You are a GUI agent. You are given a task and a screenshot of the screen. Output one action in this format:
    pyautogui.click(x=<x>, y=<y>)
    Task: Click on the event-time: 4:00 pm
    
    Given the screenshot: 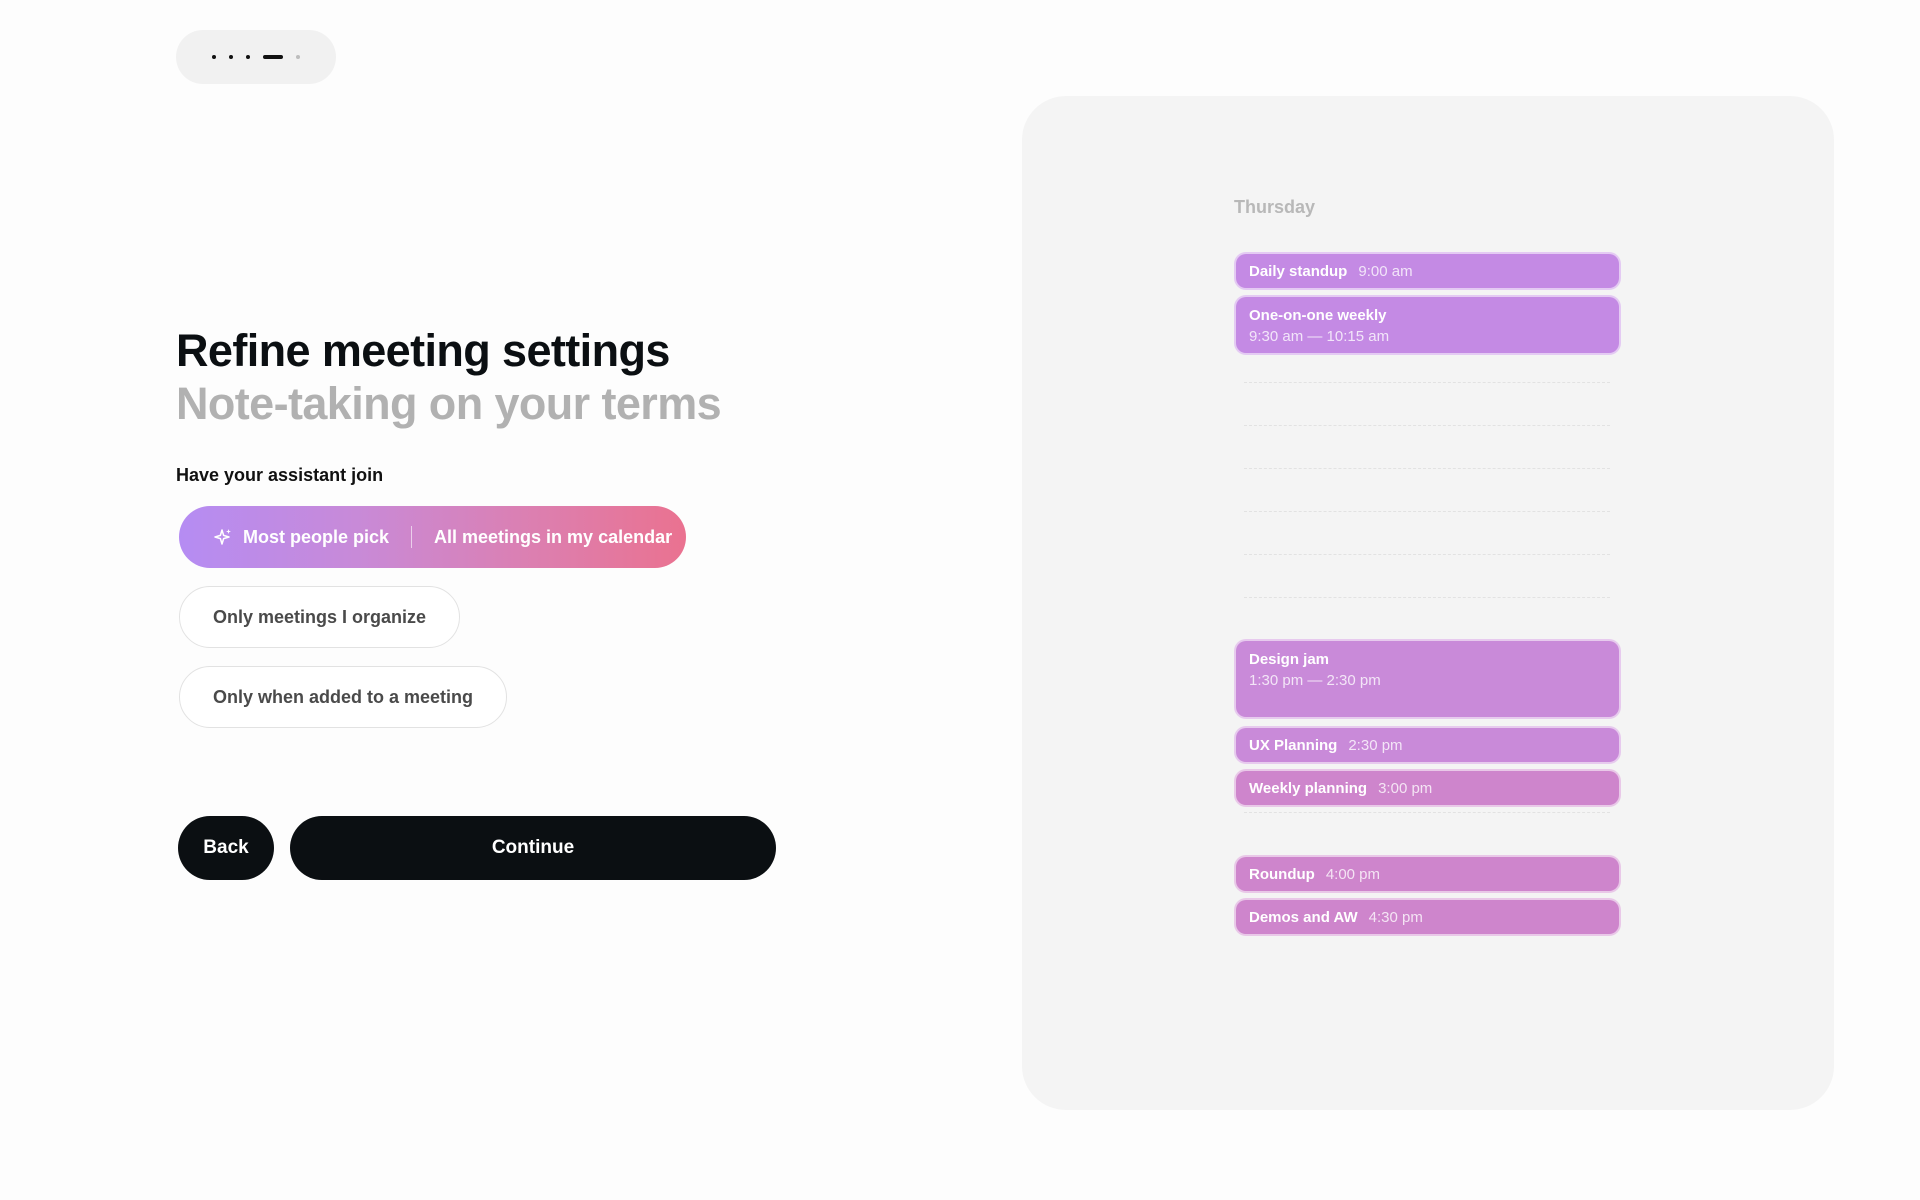 What is the action you would take?
    pyautogui.click(x=1353, y=874)
    